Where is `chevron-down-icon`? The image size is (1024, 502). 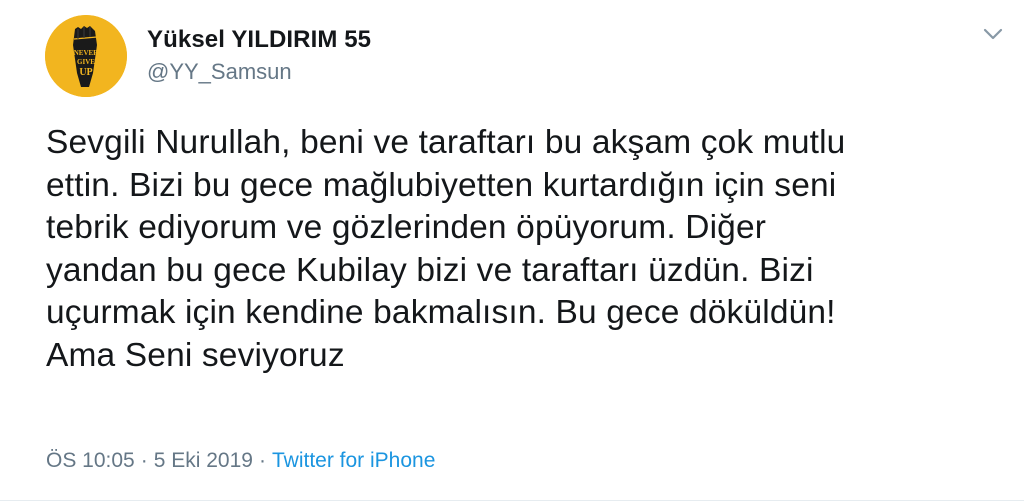
chevron-down-icon is located at coordinates (993, 34).